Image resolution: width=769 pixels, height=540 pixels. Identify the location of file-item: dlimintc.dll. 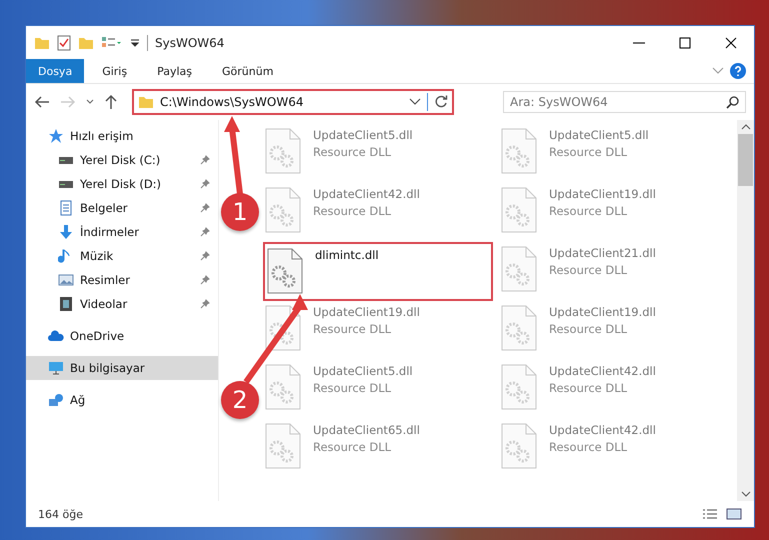
(378, 271).